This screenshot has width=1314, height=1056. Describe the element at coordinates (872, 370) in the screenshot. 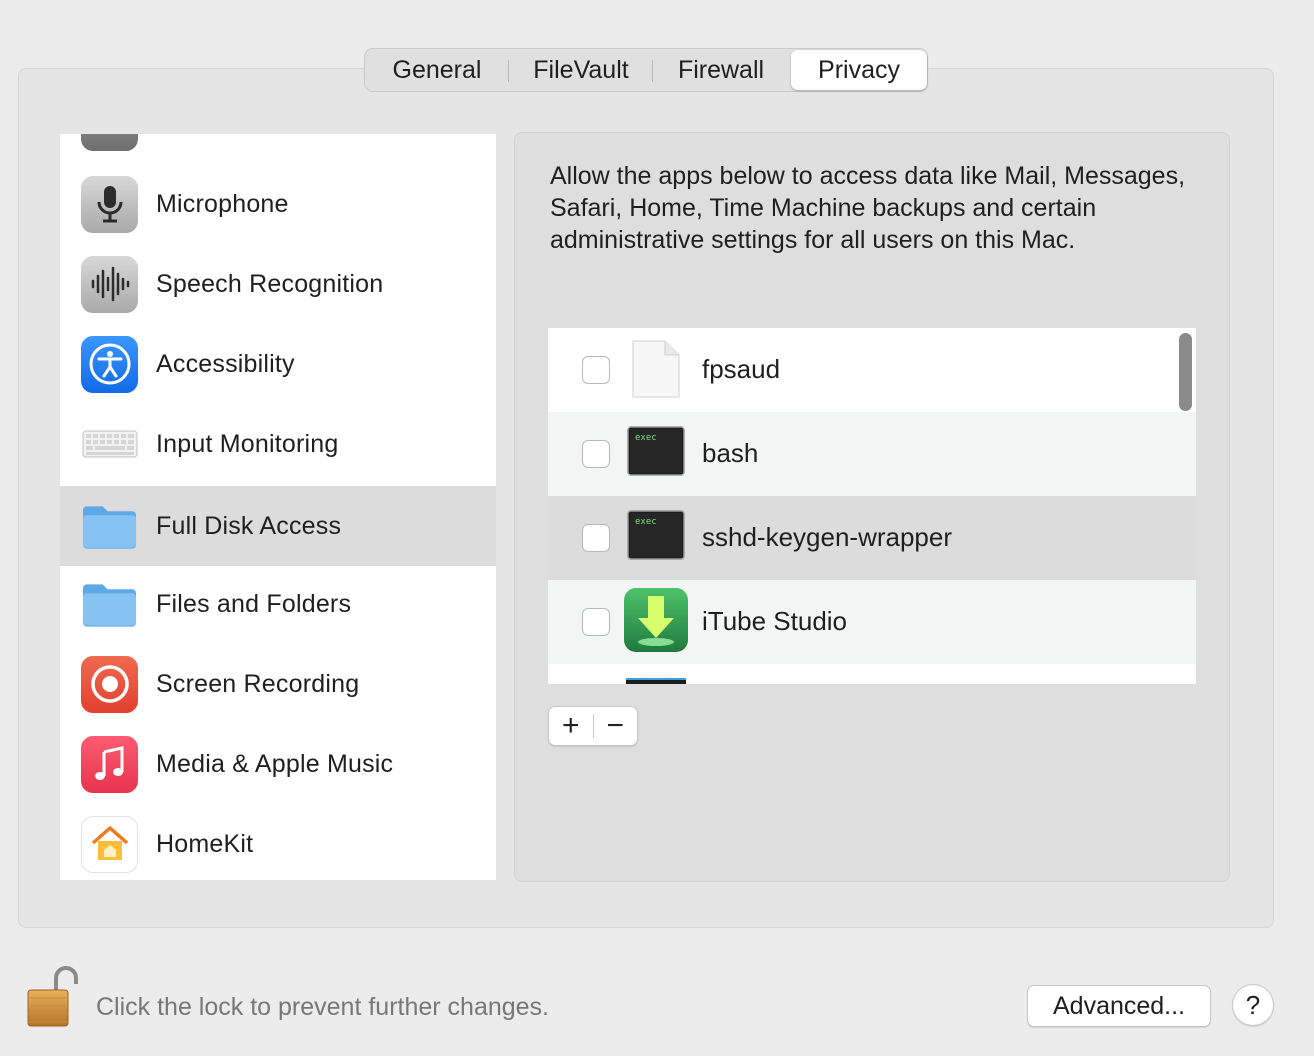

I see `table-row: fpsaud` at that location.